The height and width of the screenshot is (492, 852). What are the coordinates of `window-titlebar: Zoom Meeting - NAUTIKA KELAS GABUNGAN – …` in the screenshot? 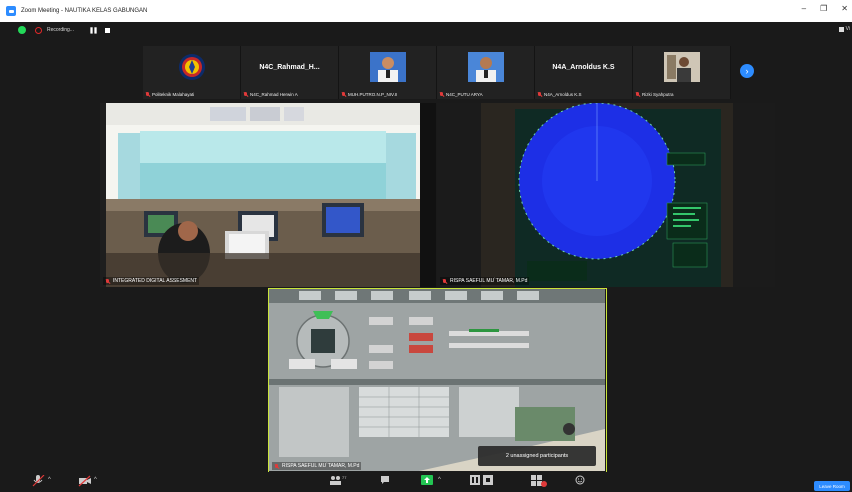 It's located at (426, 11).